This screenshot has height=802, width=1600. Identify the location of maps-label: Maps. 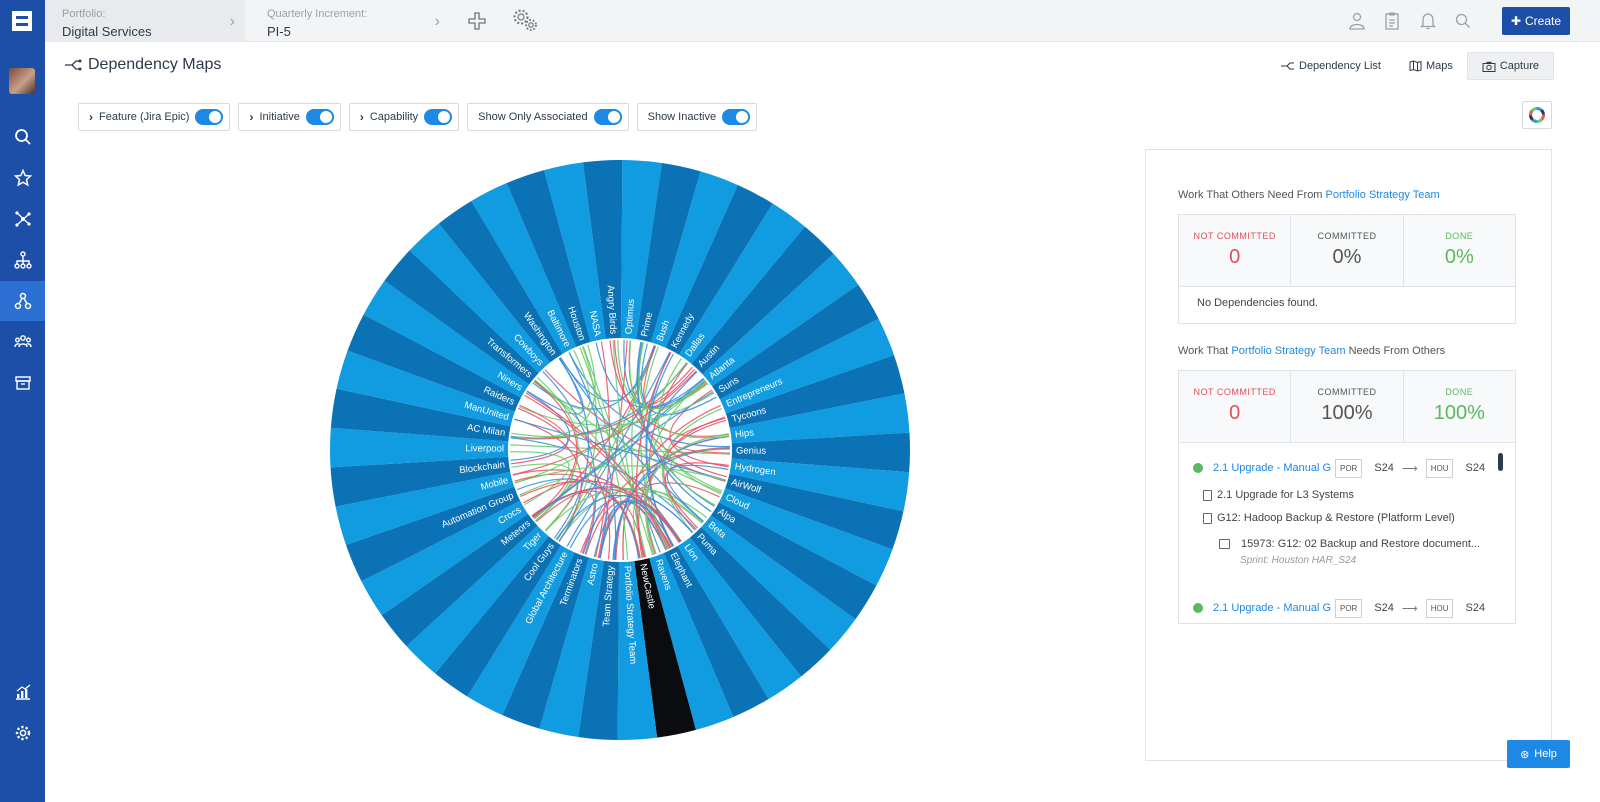
(1439, 66).